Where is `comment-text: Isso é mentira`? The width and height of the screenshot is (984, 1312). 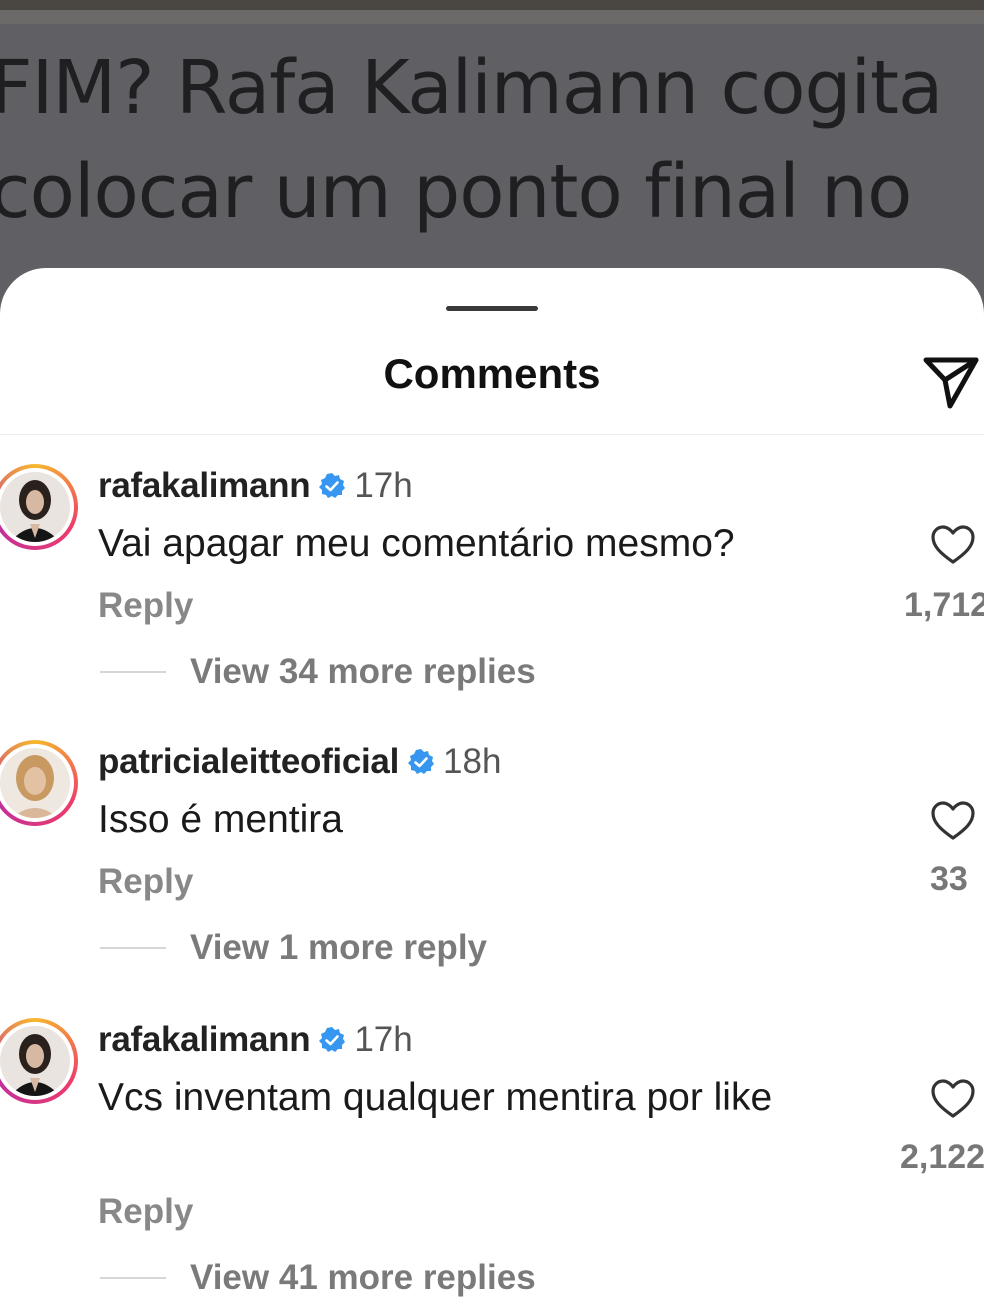 comment-text: Isso é mentira is located at coordinates (220, 819).